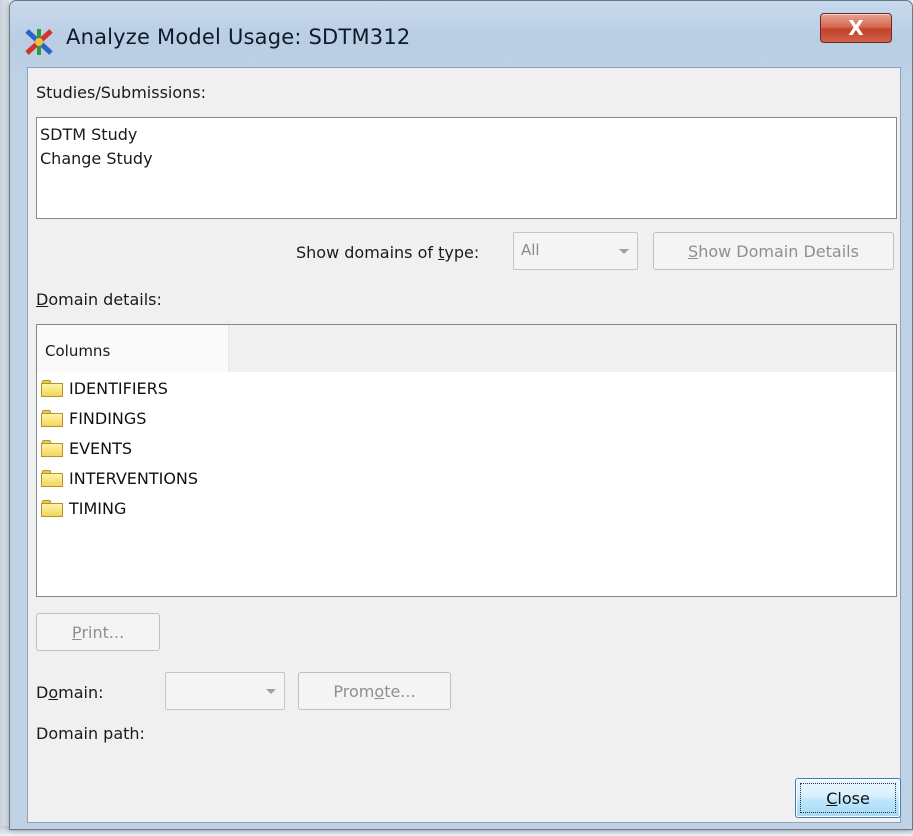  Describe the element at coordinates (133, 348) in the screenshot. I see `column-header-columns: Columns` at that location.